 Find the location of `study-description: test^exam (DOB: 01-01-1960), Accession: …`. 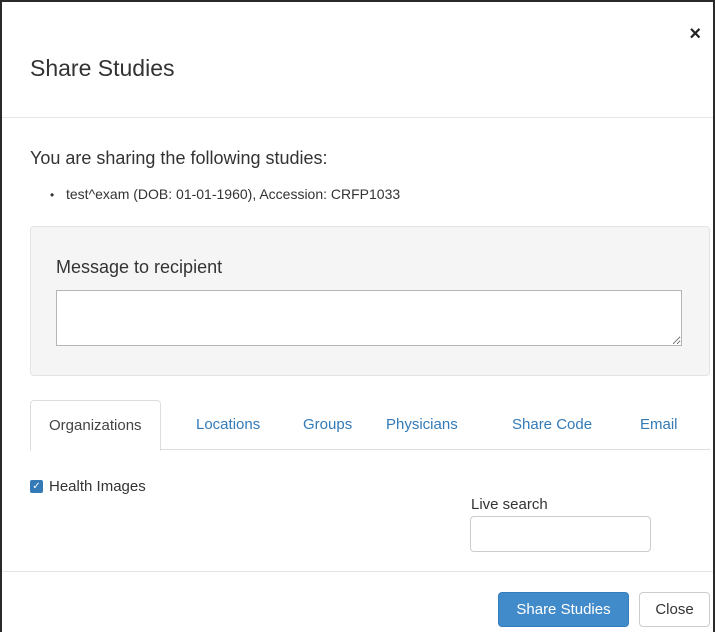

study-description: test^exam (DOB: 01-01-1960), Accession: … is located at coordinates (233, 194).